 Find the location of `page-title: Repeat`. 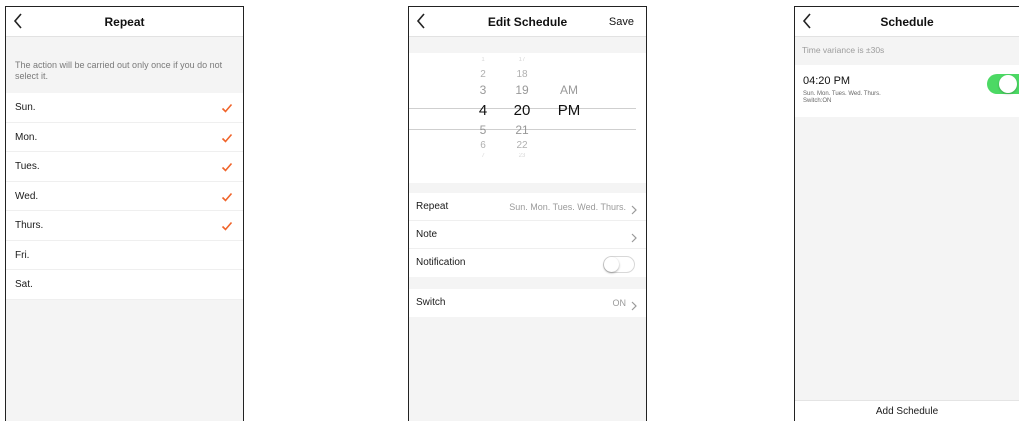

page-title: Repeat is located at coordinates (124, 22).